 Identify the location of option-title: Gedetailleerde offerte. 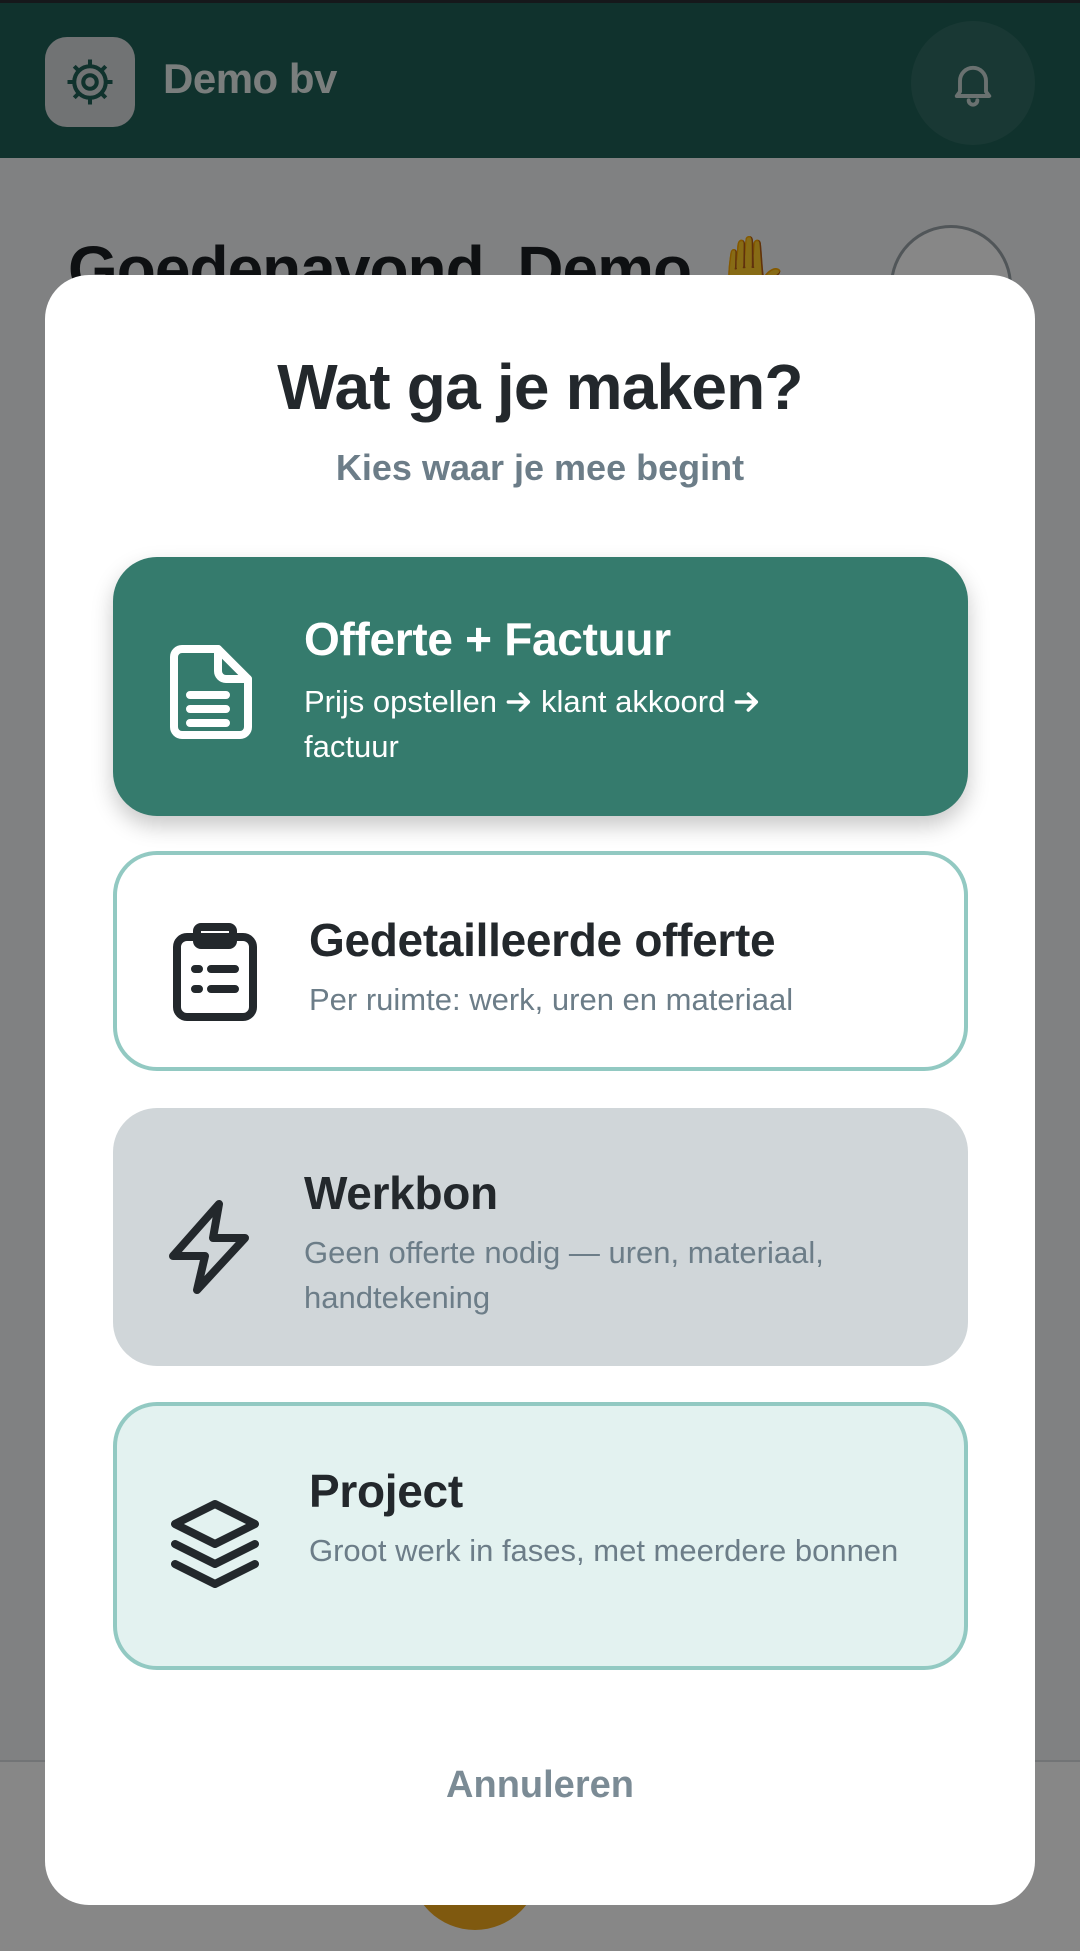
(542, 940).